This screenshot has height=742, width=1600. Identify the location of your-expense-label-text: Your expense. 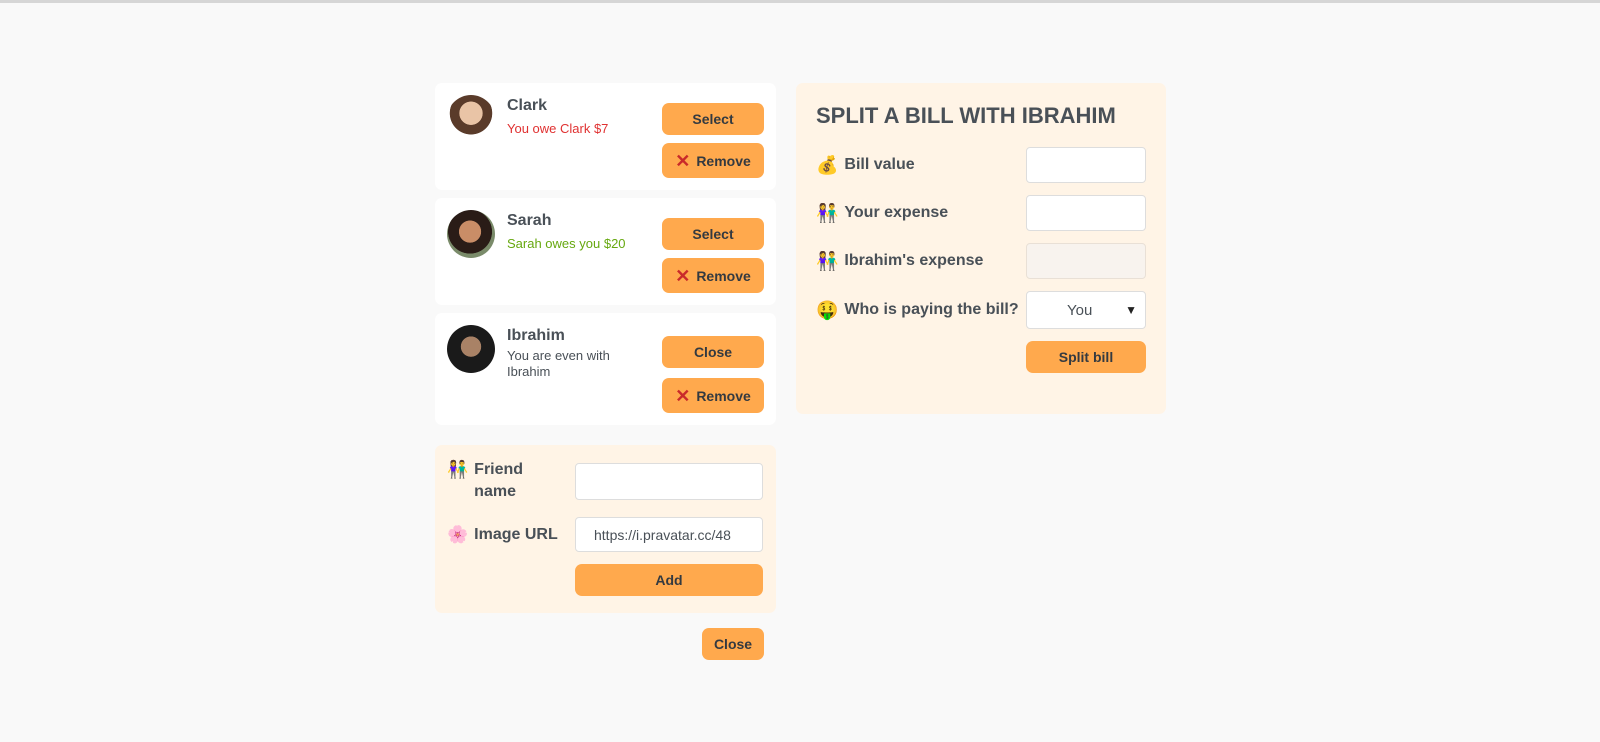
(896, 212).